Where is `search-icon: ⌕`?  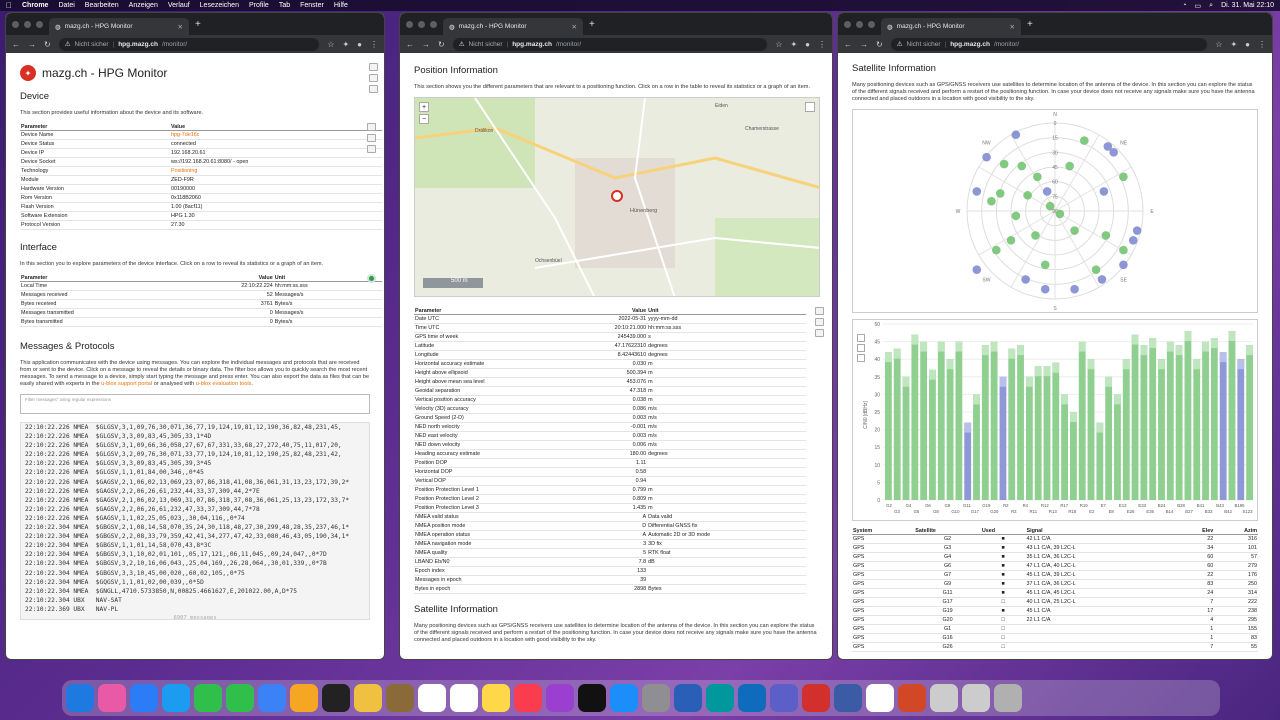 search-icon: ⌕ is located at coordinates (1211, 6).